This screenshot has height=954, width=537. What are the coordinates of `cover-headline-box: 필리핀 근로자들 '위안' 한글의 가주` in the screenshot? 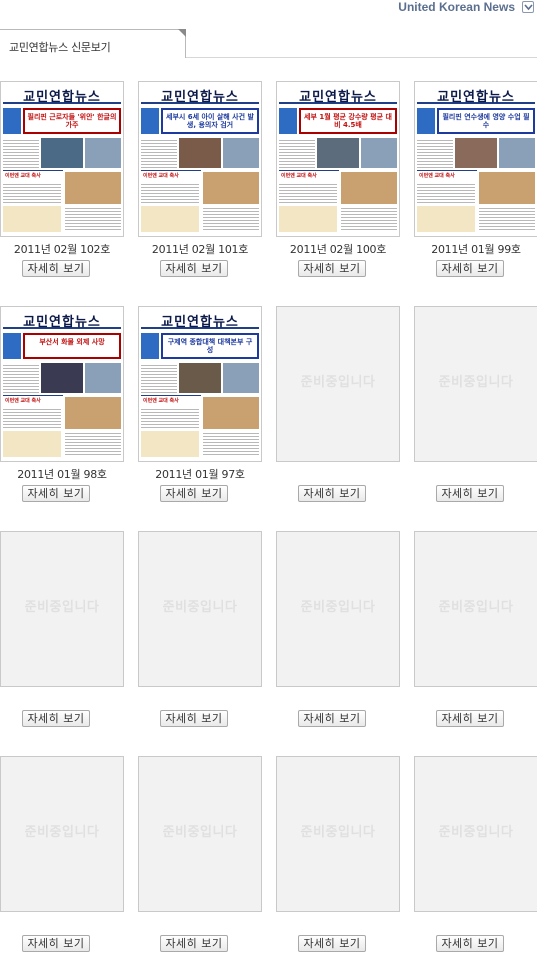 It's located at (72, 121).